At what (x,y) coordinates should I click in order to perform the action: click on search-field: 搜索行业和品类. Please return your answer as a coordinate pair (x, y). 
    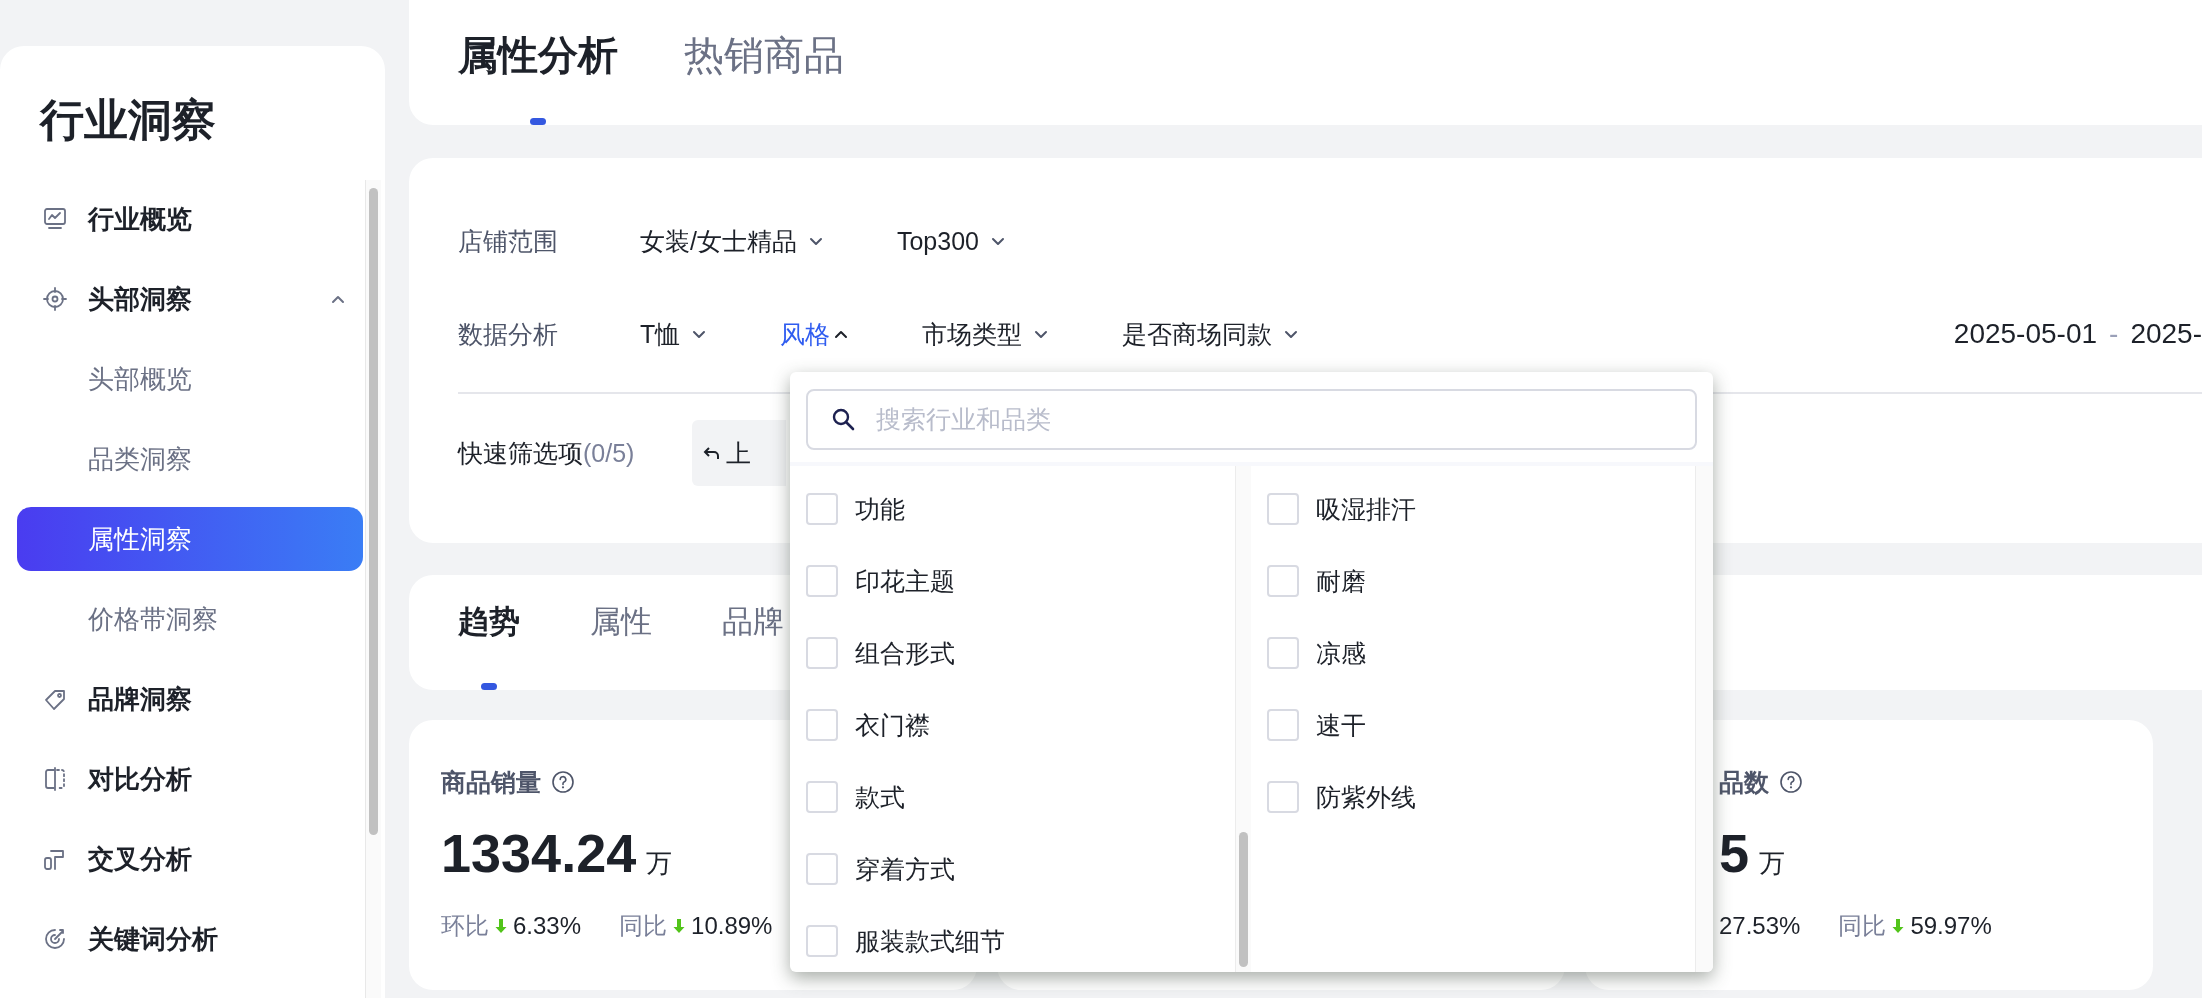
    Looking at the image, I should click on (1251, 419).